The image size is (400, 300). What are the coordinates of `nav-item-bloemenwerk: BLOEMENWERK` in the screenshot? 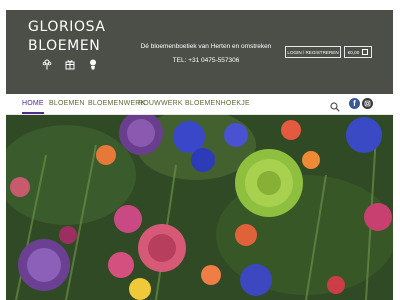 It's located at (116, 104).